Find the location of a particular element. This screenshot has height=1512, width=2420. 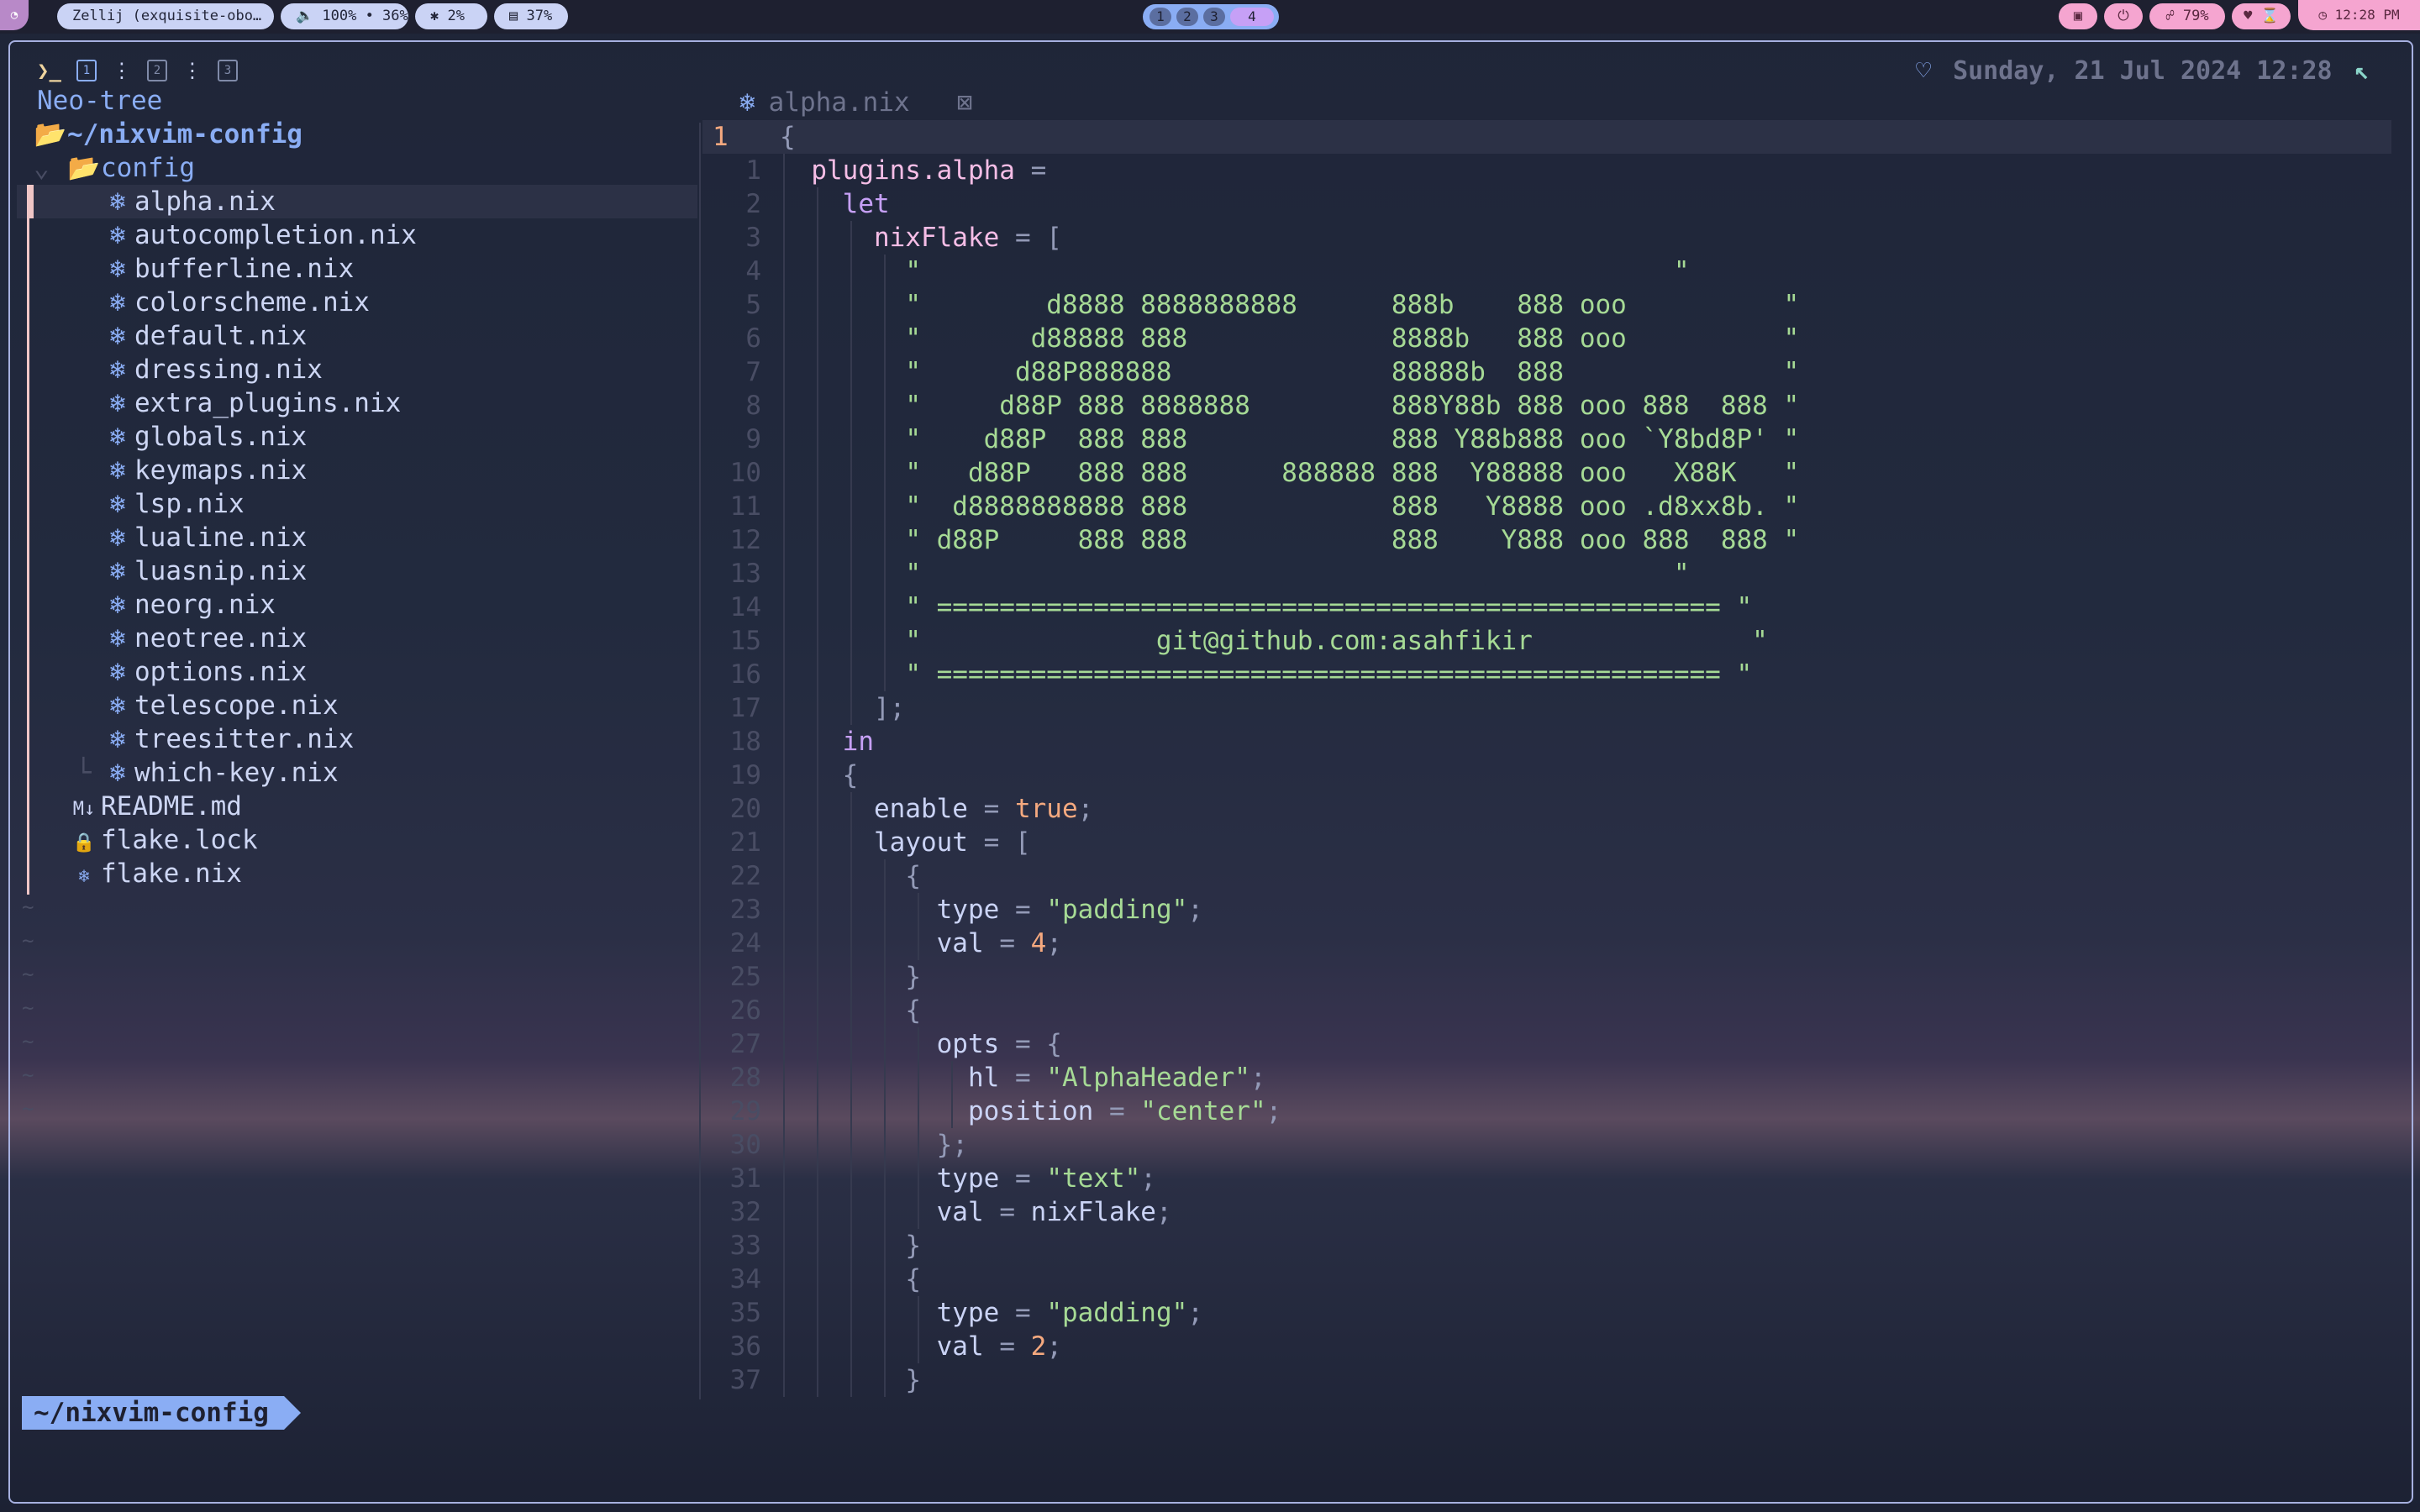

tree-file-item: ❄ dressing.nix is located at coordinates (357, 369).